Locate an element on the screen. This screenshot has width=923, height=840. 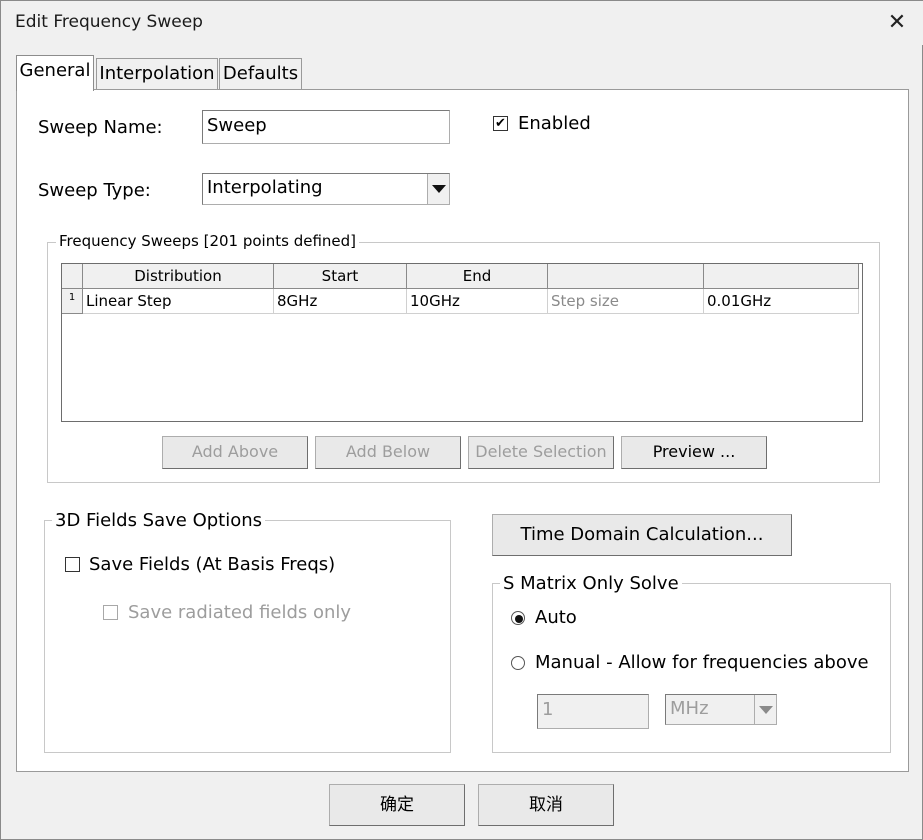
manual-unit-value: MHz is located at coordinates (689, 708).